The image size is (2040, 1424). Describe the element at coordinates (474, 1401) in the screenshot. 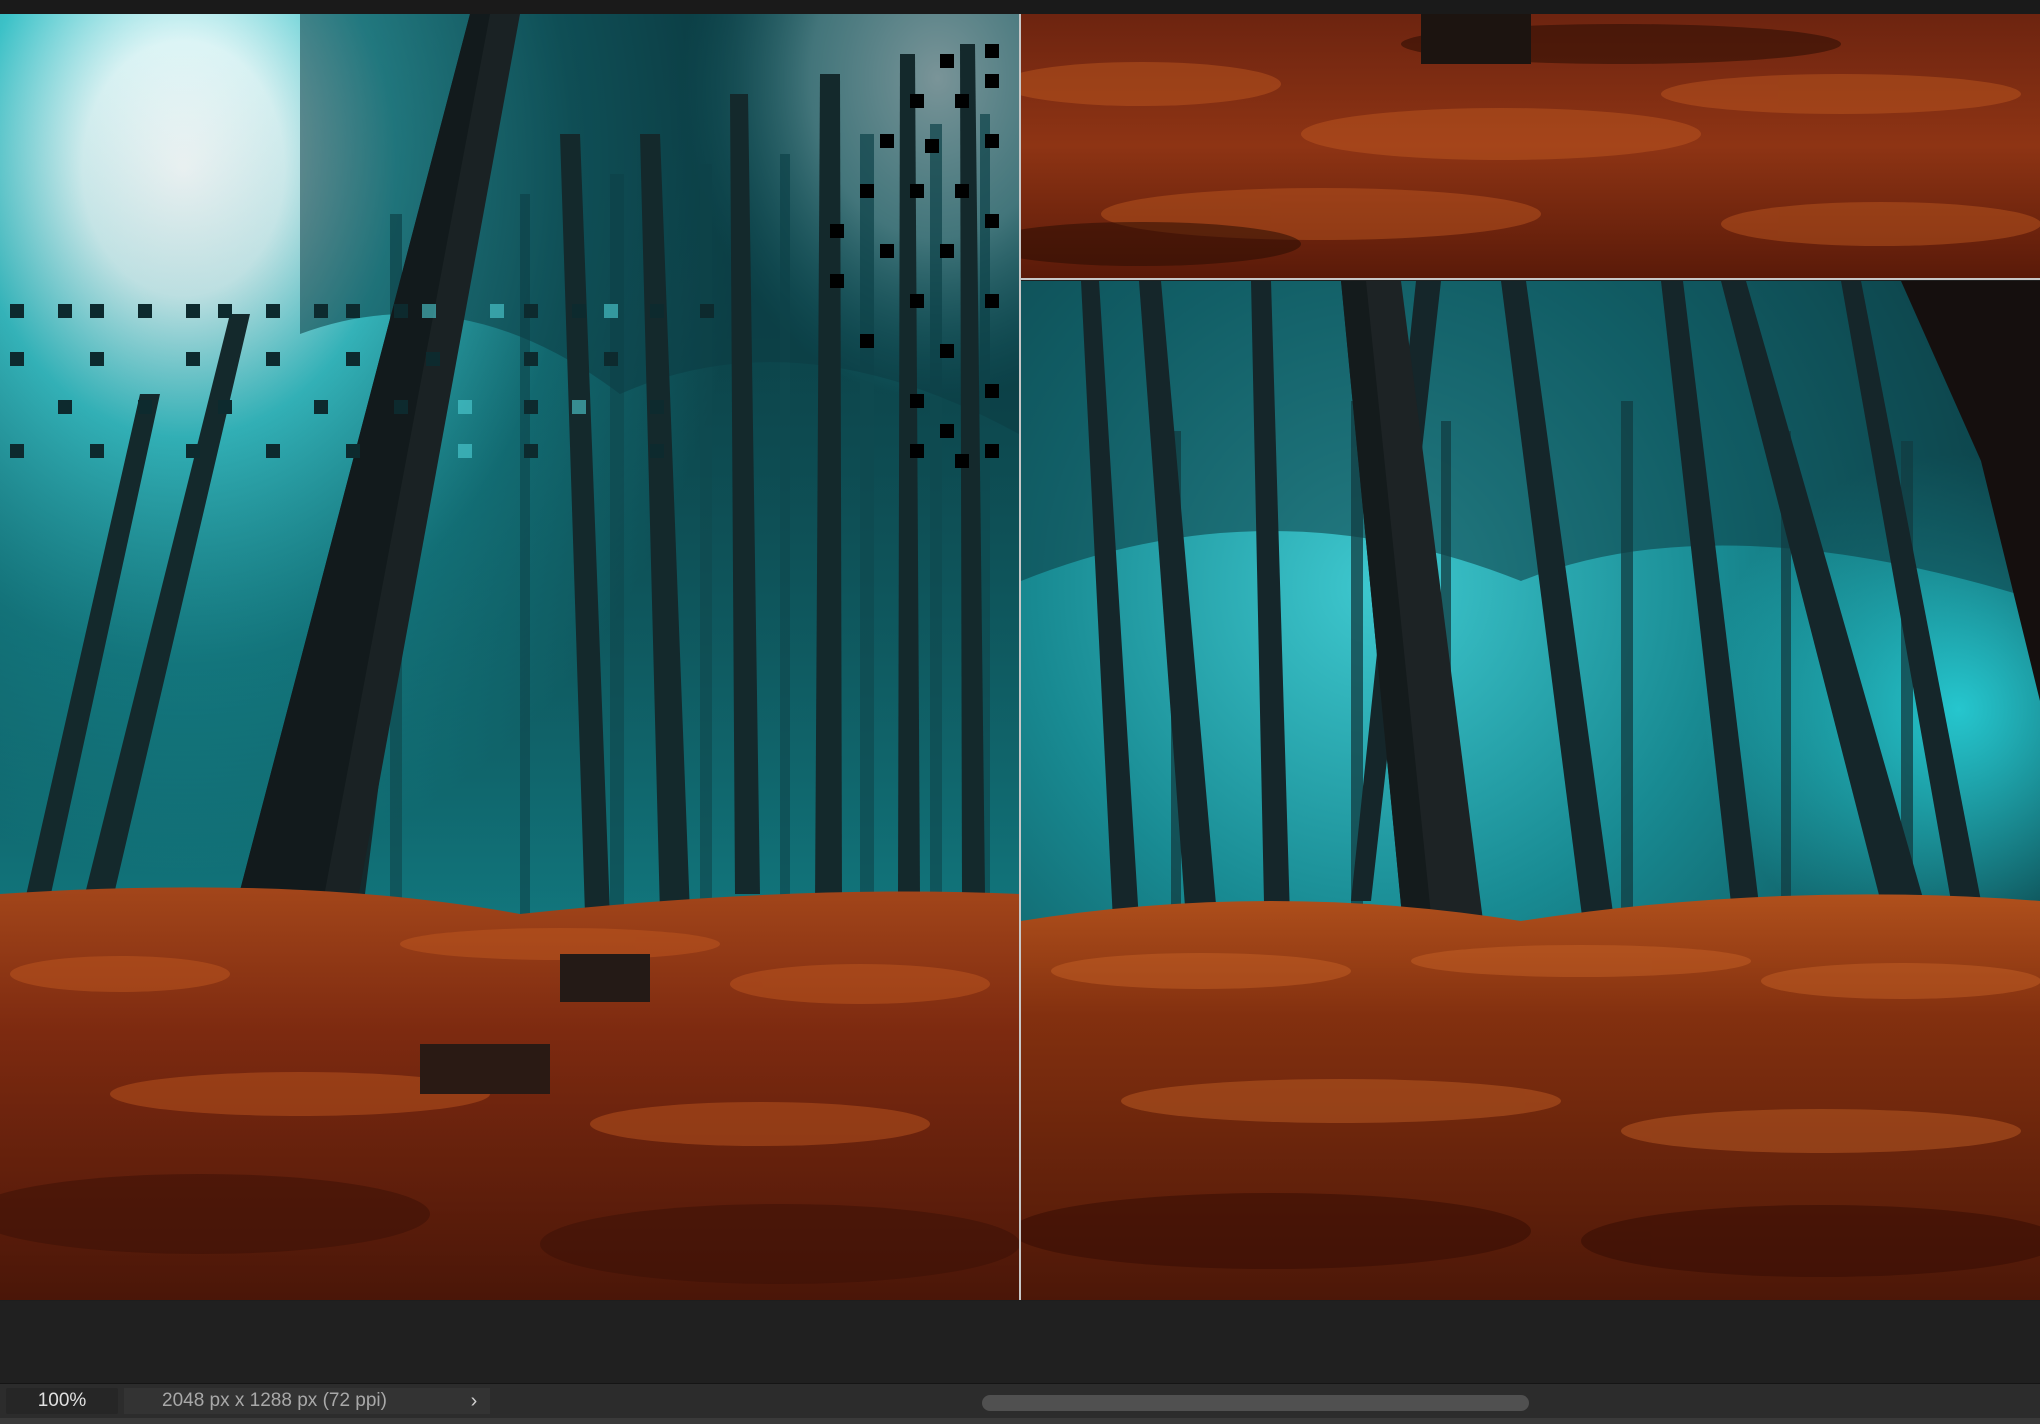

I see `chevron-right-icon: ›` at that location.